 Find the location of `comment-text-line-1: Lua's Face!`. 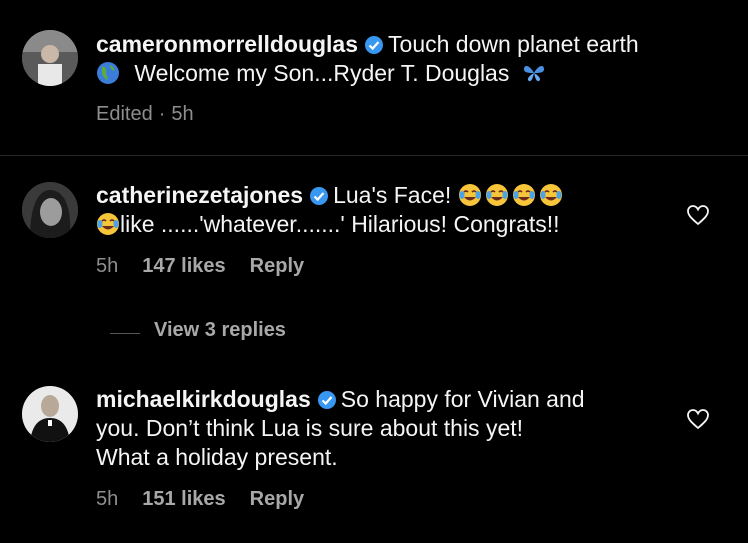

comment-text-line-1: Lua's Face! is located at coordinates (392, 195).